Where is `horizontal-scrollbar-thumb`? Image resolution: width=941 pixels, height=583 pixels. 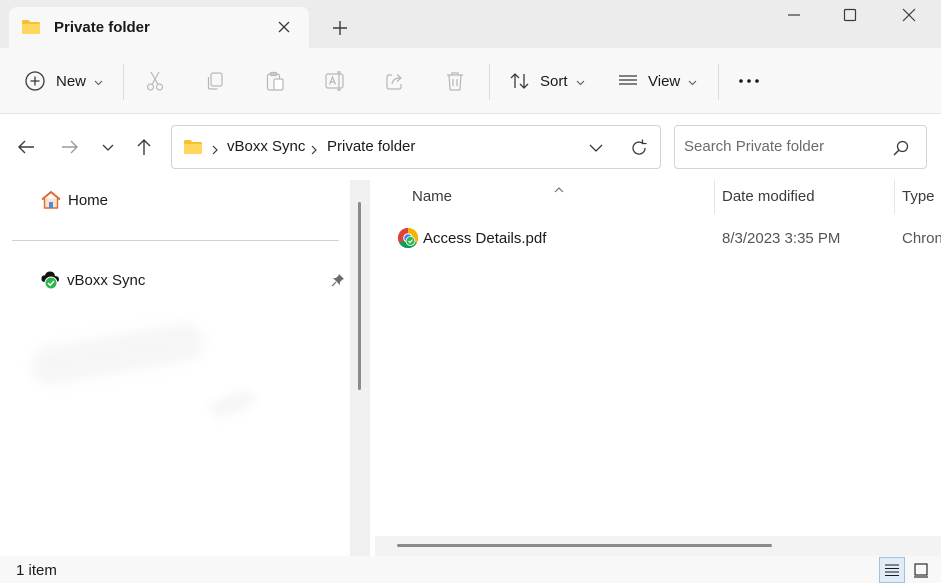
horizontal-scrollbar-thumb is located at coordinates (584, 545).